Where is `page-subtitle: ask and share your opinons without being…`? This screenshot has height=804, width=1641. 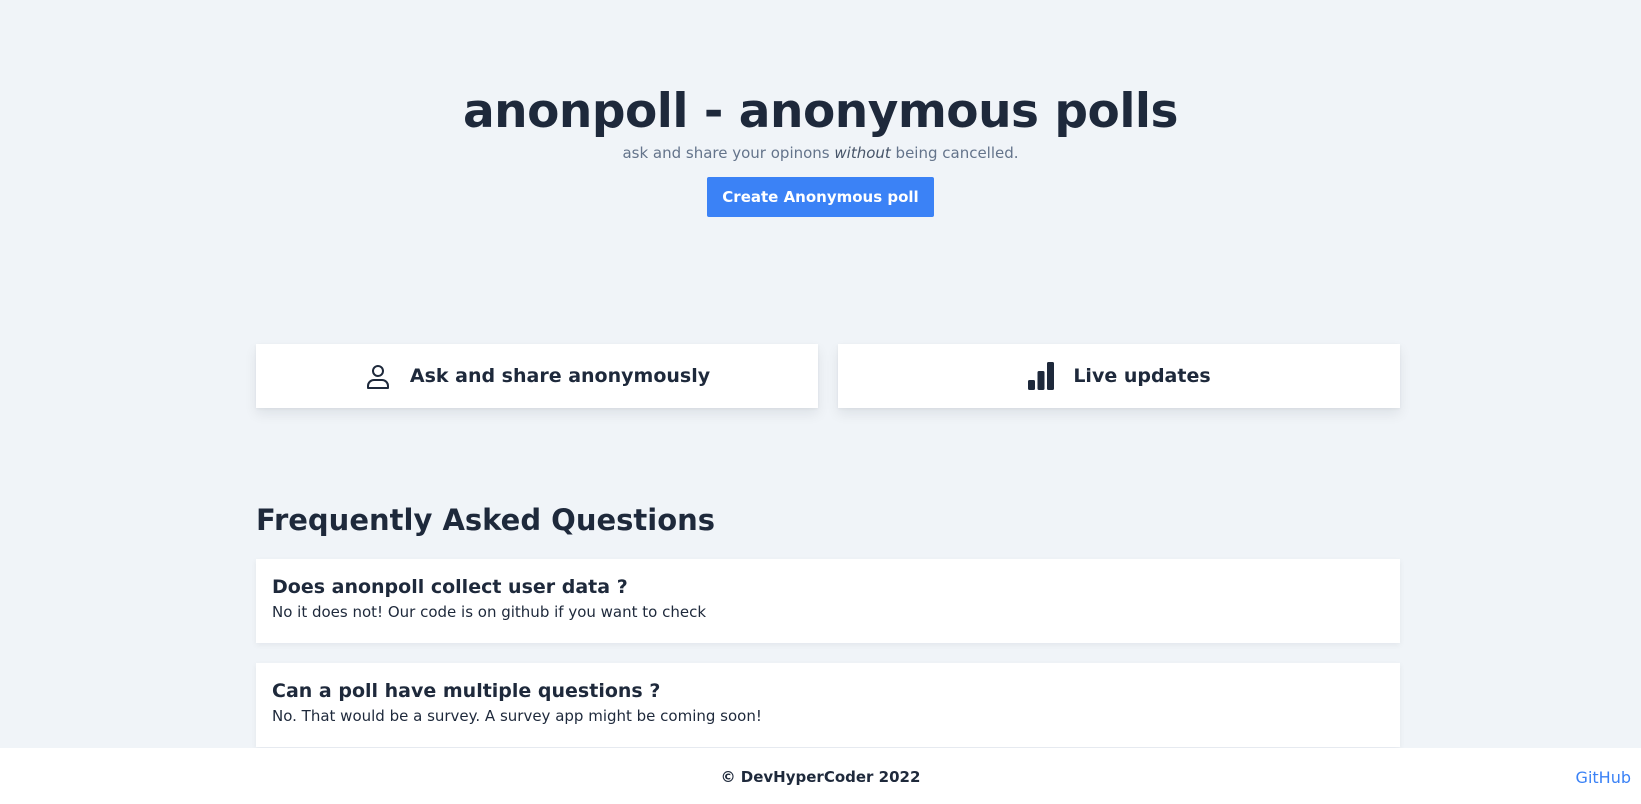 page-subtitle: ask and share your opinons without being… is located at coordinates (820, 154).